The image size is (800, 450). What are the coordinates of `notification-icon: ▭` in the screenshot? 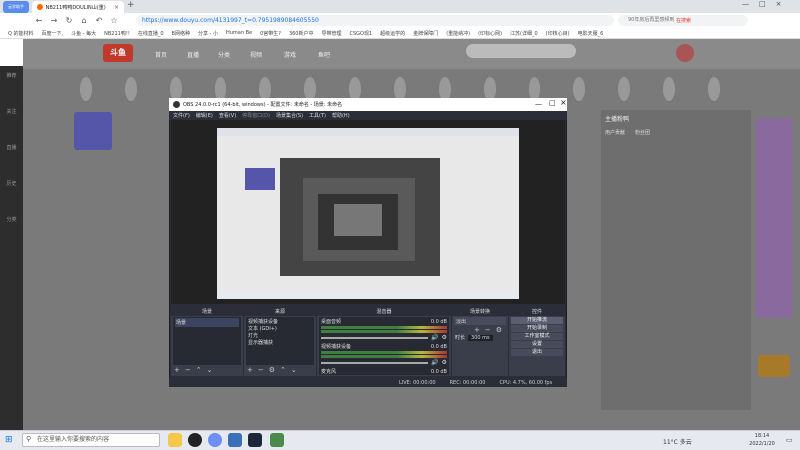 It's located at (789, 440).